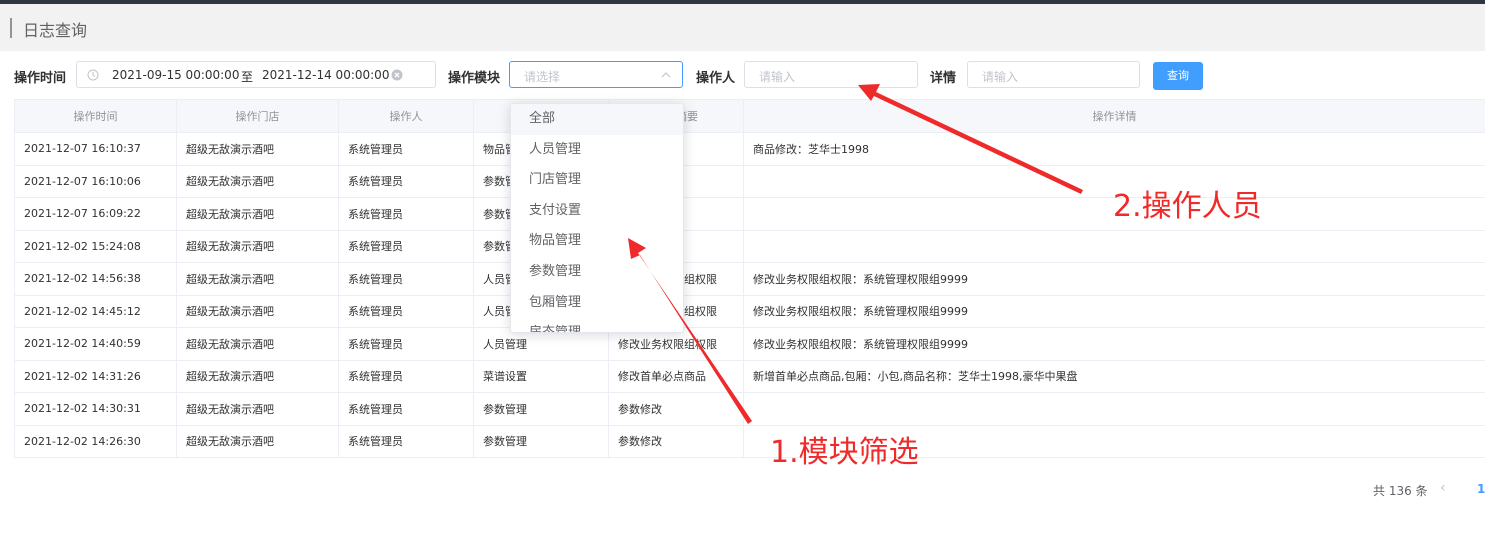 Image resolution: width=1485 pixels, height=550 pixels. Describe the element at coordinates (844, 452) in the screenshot. I see `annotation-module-filter: 1.模块筛选` at that location.